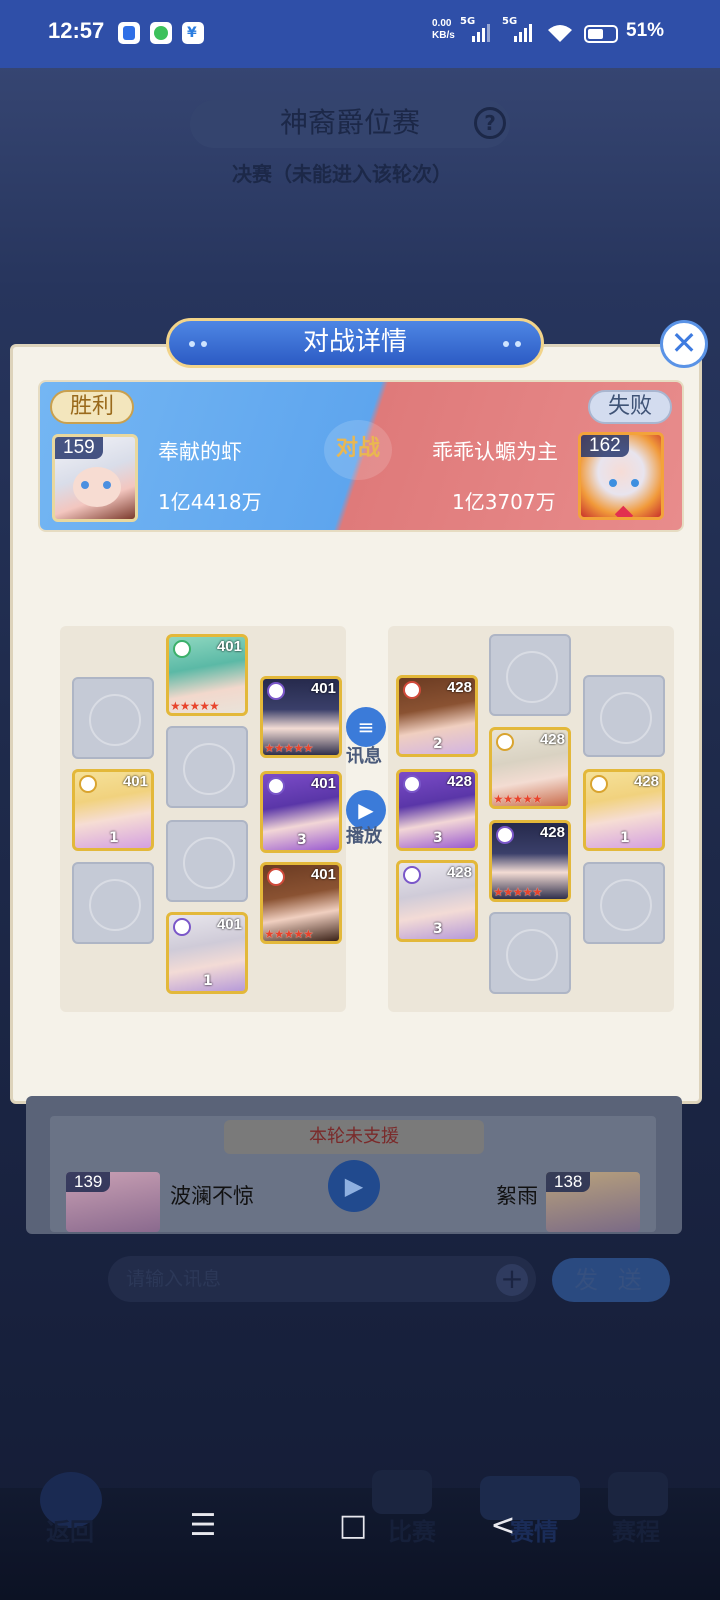 The image size is (720, 1600). What do you see at coordinates (210, 502) in the screenshot?
I see `player-power-left: 1亿4418万` at bounding box center [210, 502].